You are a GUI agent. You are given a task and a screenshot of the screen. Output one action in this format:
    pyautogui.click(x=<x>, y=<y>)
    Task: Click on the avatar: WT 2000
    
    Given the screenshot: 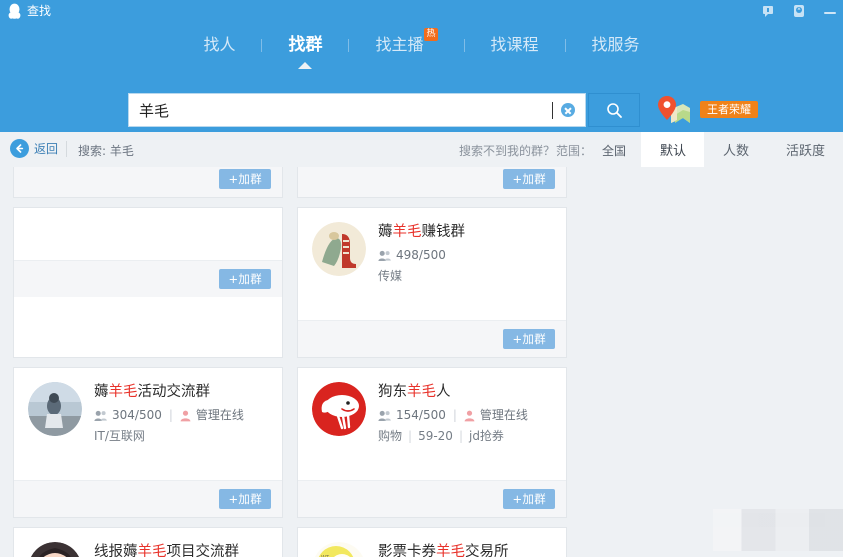 What is the action you would take?
    pyautogui.click(x=339, y=549)
    